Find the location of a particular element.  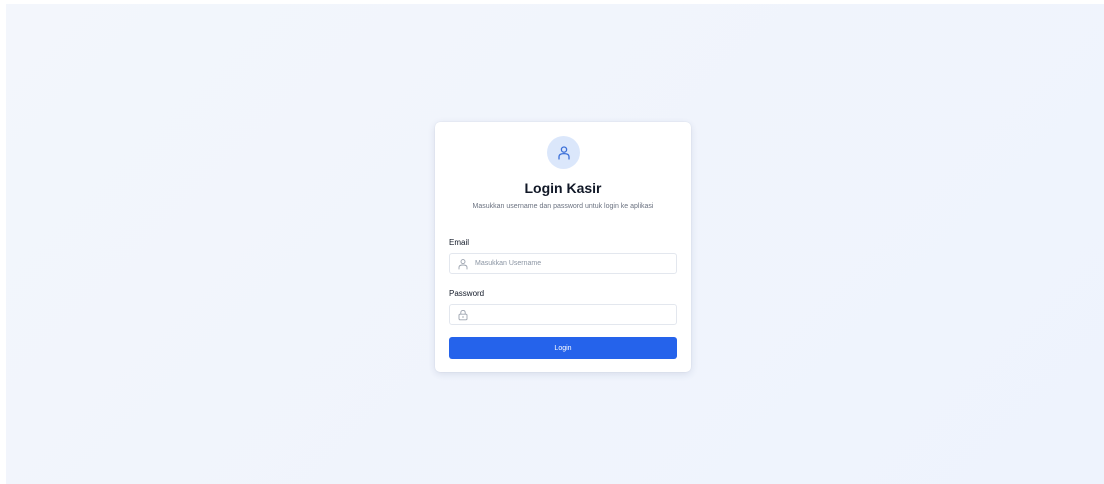

avatar is located at coordinates (563, 152).